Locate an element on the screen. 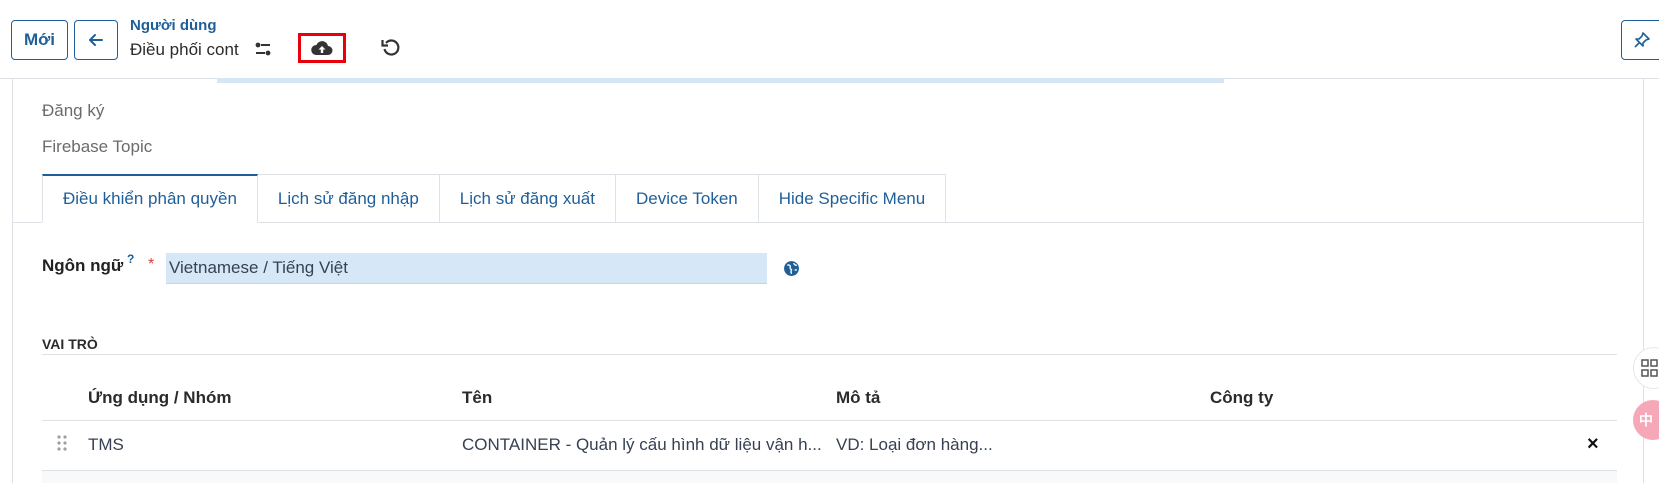  record-actions-button is located at coordinates (263, 49).